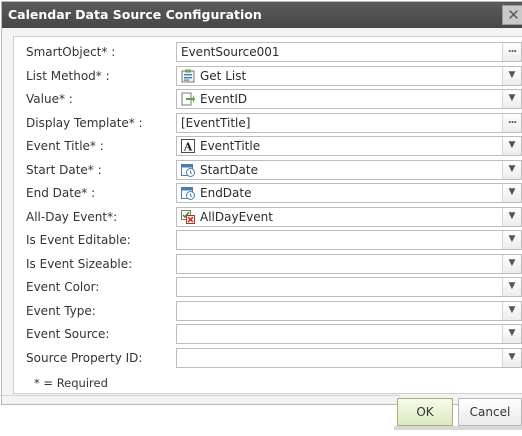 The height and width of the screenshot is (436, 522). I want to click on form-row: Event Color: ▼, so click(268, 287).